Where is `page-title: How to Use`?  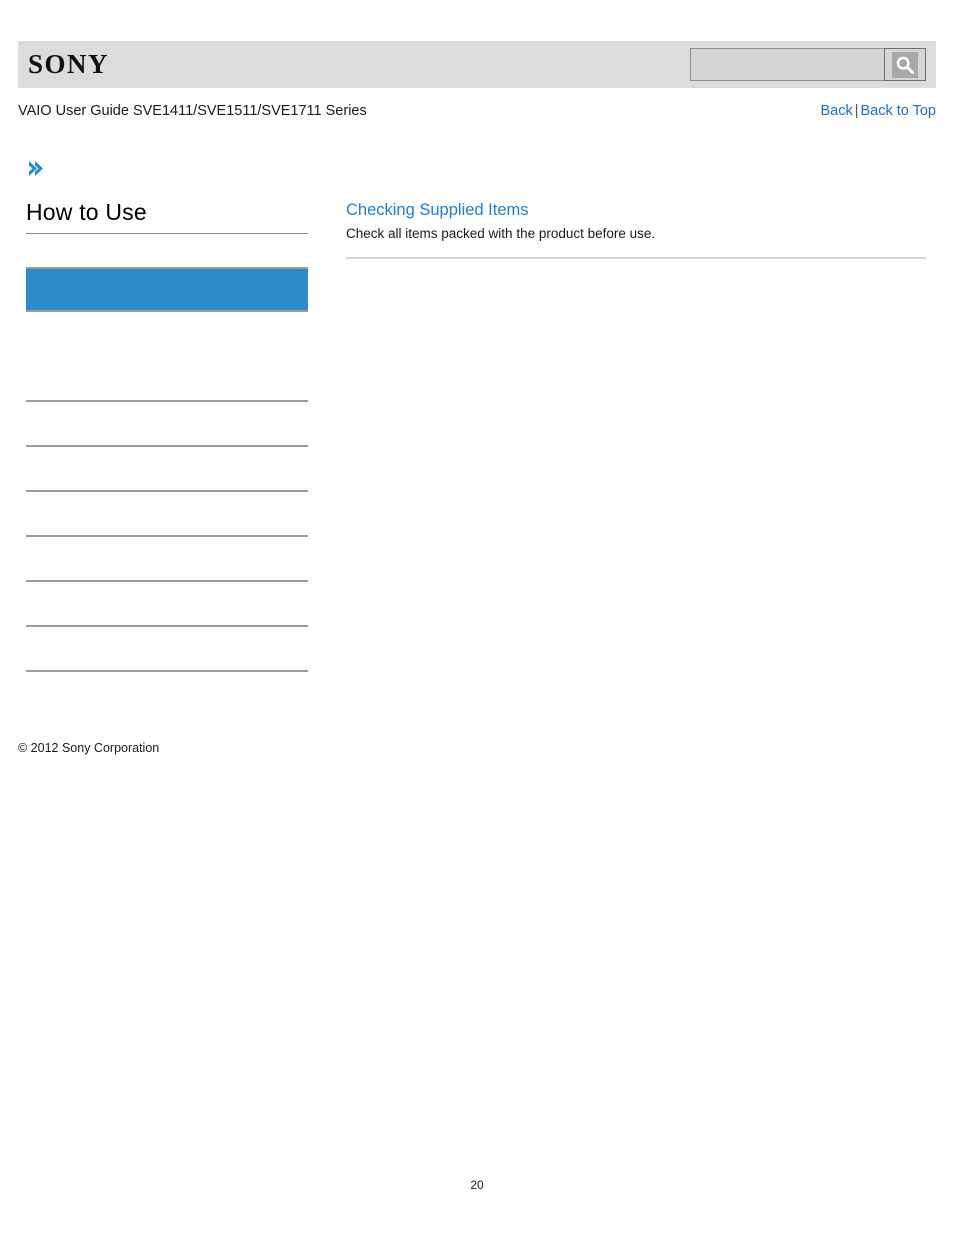 page-title: How to Use is located at coordinates (167, 217).